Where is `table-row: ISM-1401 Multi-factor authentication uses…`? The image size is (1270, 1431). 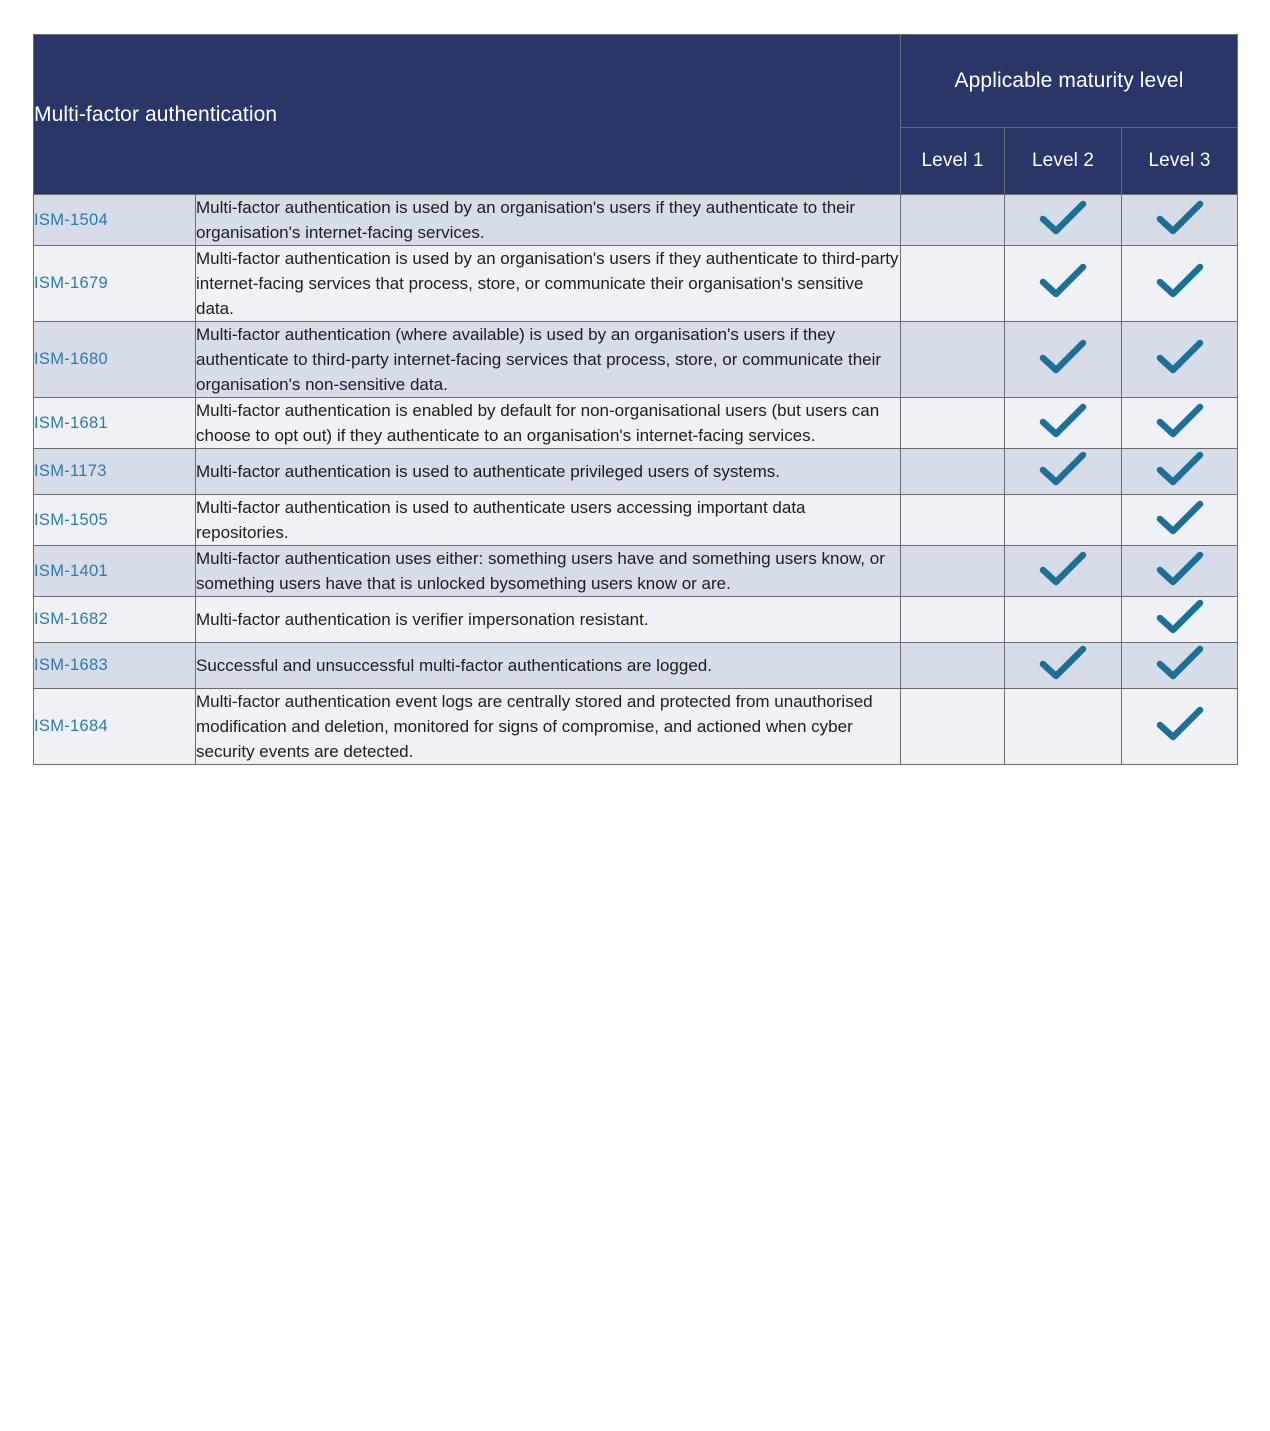 table-row: ISM-1401 Multi-factor authentication uses… is located at coordinates (636, 571).